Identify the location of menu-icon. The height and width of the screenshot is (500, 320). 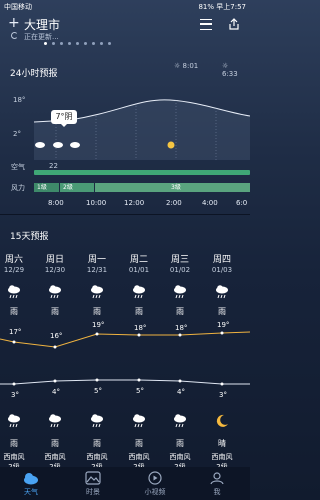
(206, 24).